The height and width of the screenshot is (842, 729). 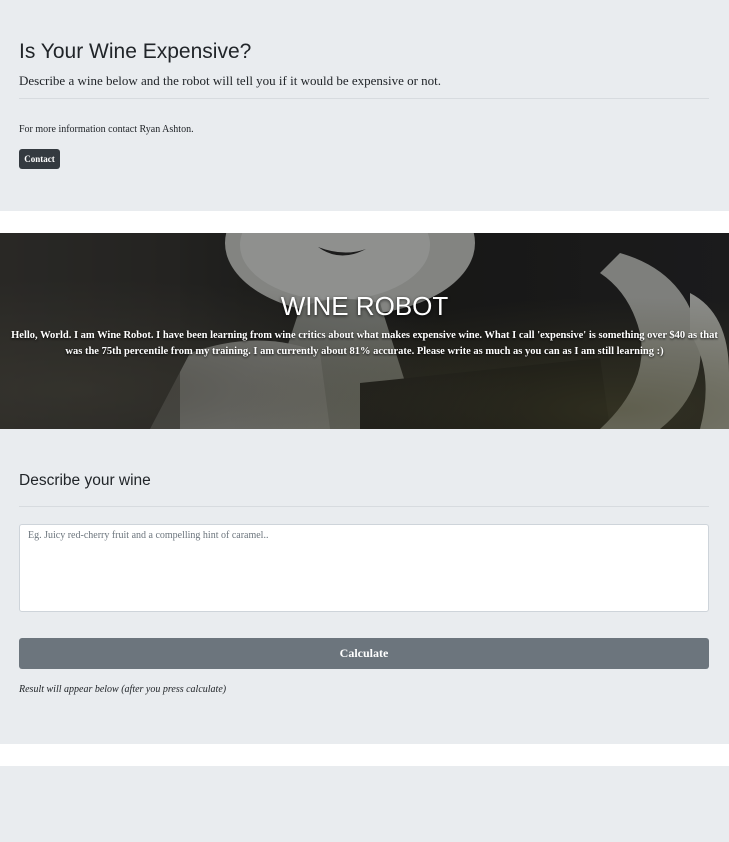 I want to click on form-heading: Describe your wine, so click(x=85, y=480).